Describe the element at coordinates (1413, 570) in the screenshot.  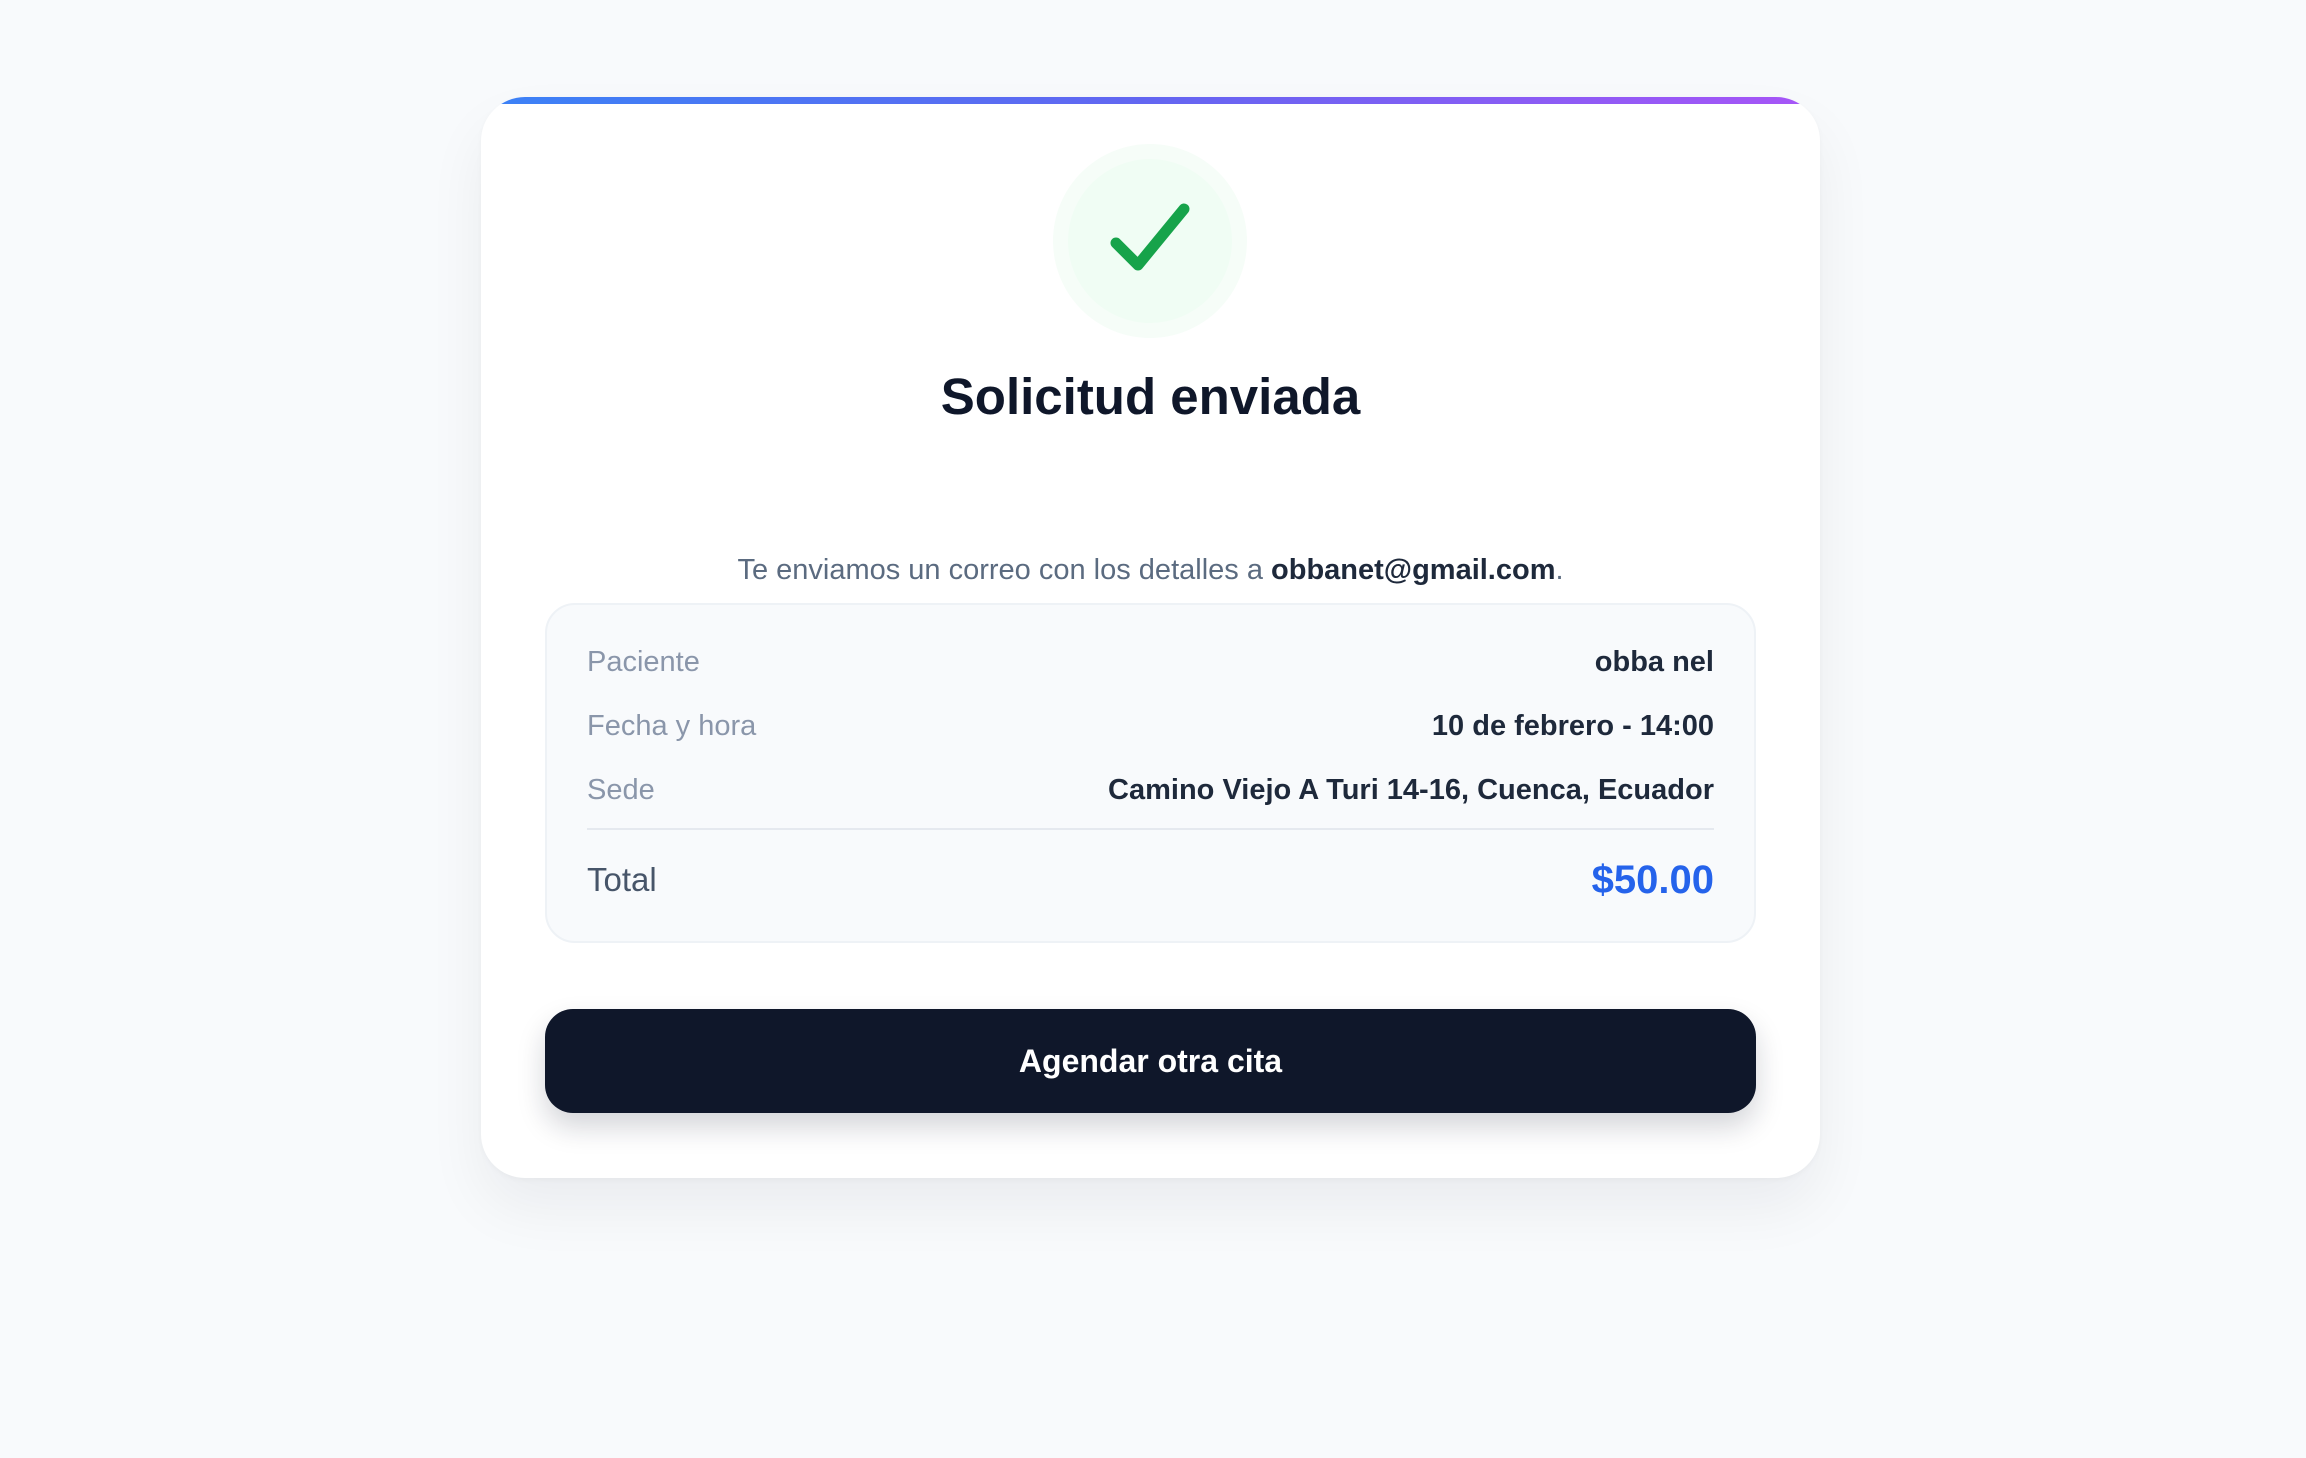
I see `recipient-email: obbanet@gmail.com` at that location.